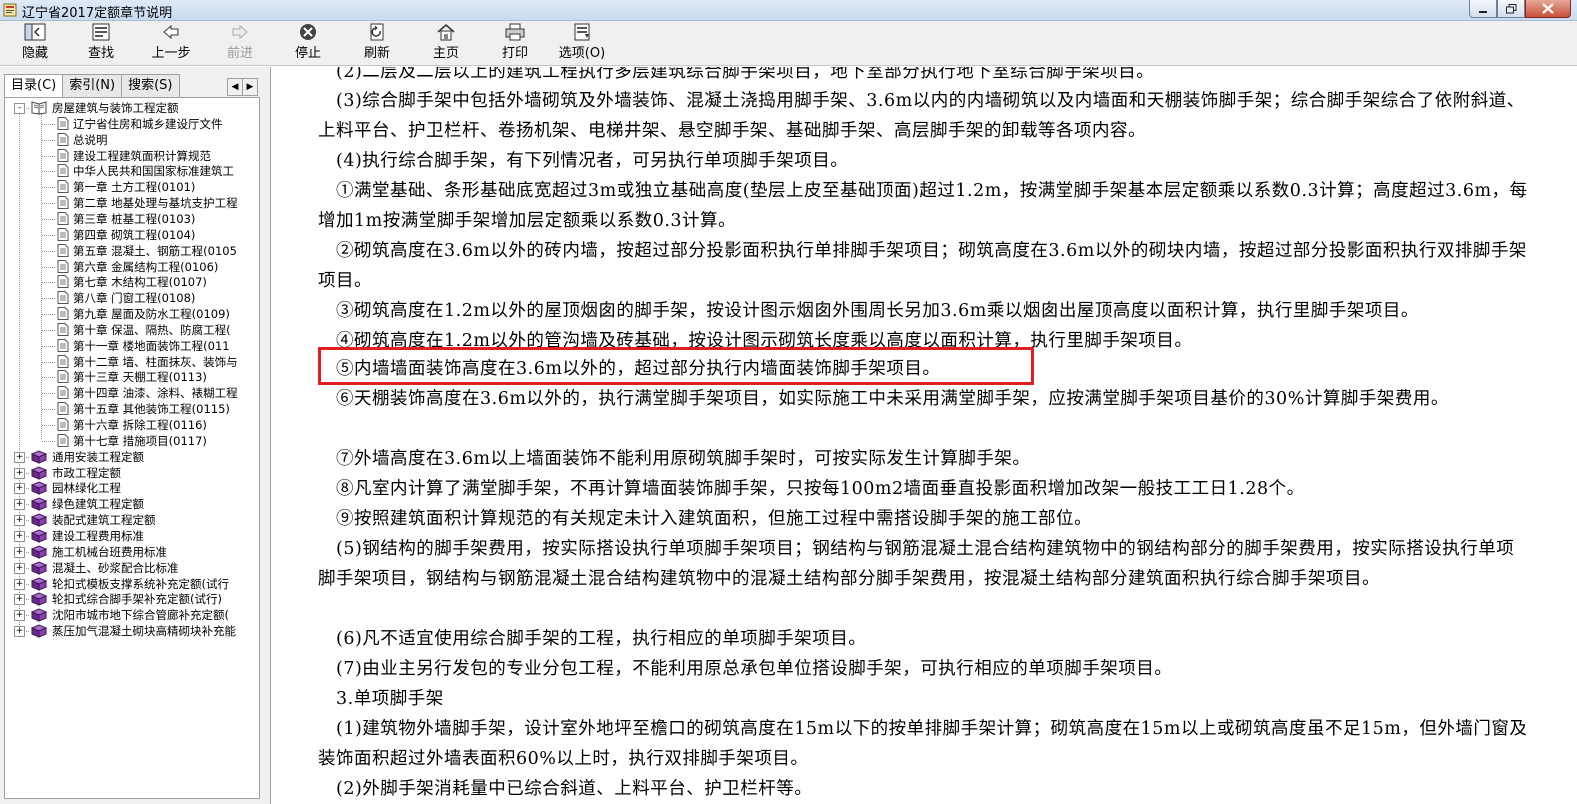  I want to click on tree-item-chapter: 第十四章 油漆、涂料、裱糊工程, so click(132, 393).